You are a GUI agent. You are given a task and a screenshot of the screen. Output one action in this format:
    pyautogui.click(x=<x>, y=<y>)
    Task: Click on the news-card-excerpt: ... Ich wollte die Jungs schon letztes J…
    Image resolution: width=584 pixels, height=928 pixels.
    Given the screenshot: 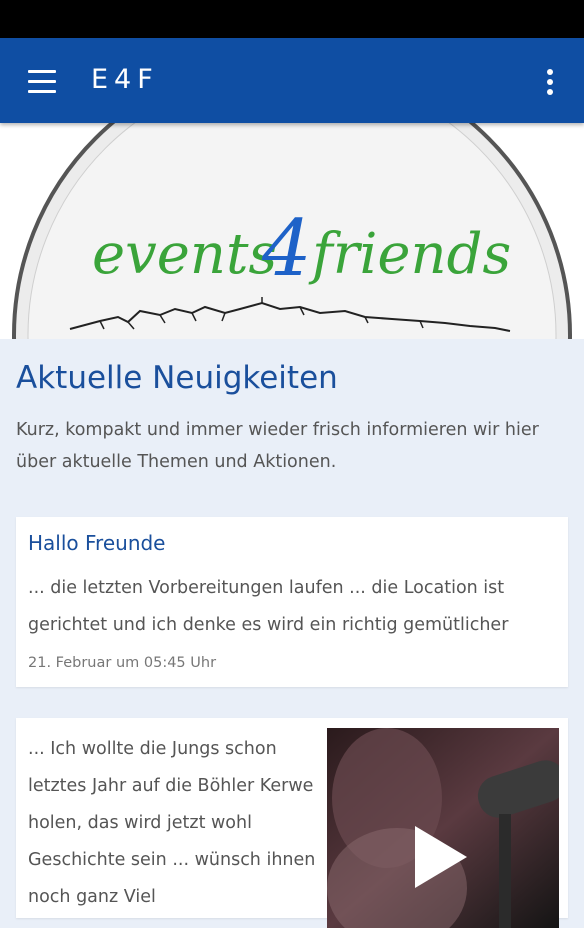 What is the action you would take?
    pyautogui.click(x=172, y=823)
    